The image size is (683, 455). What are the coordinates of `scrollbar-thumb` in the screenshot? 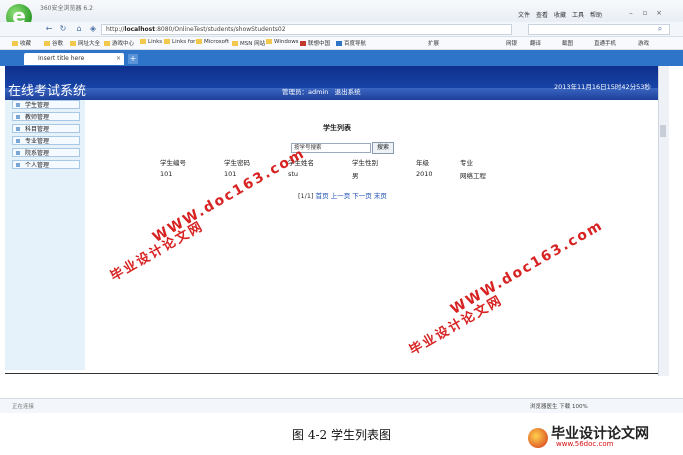 It's located at (663, 131).